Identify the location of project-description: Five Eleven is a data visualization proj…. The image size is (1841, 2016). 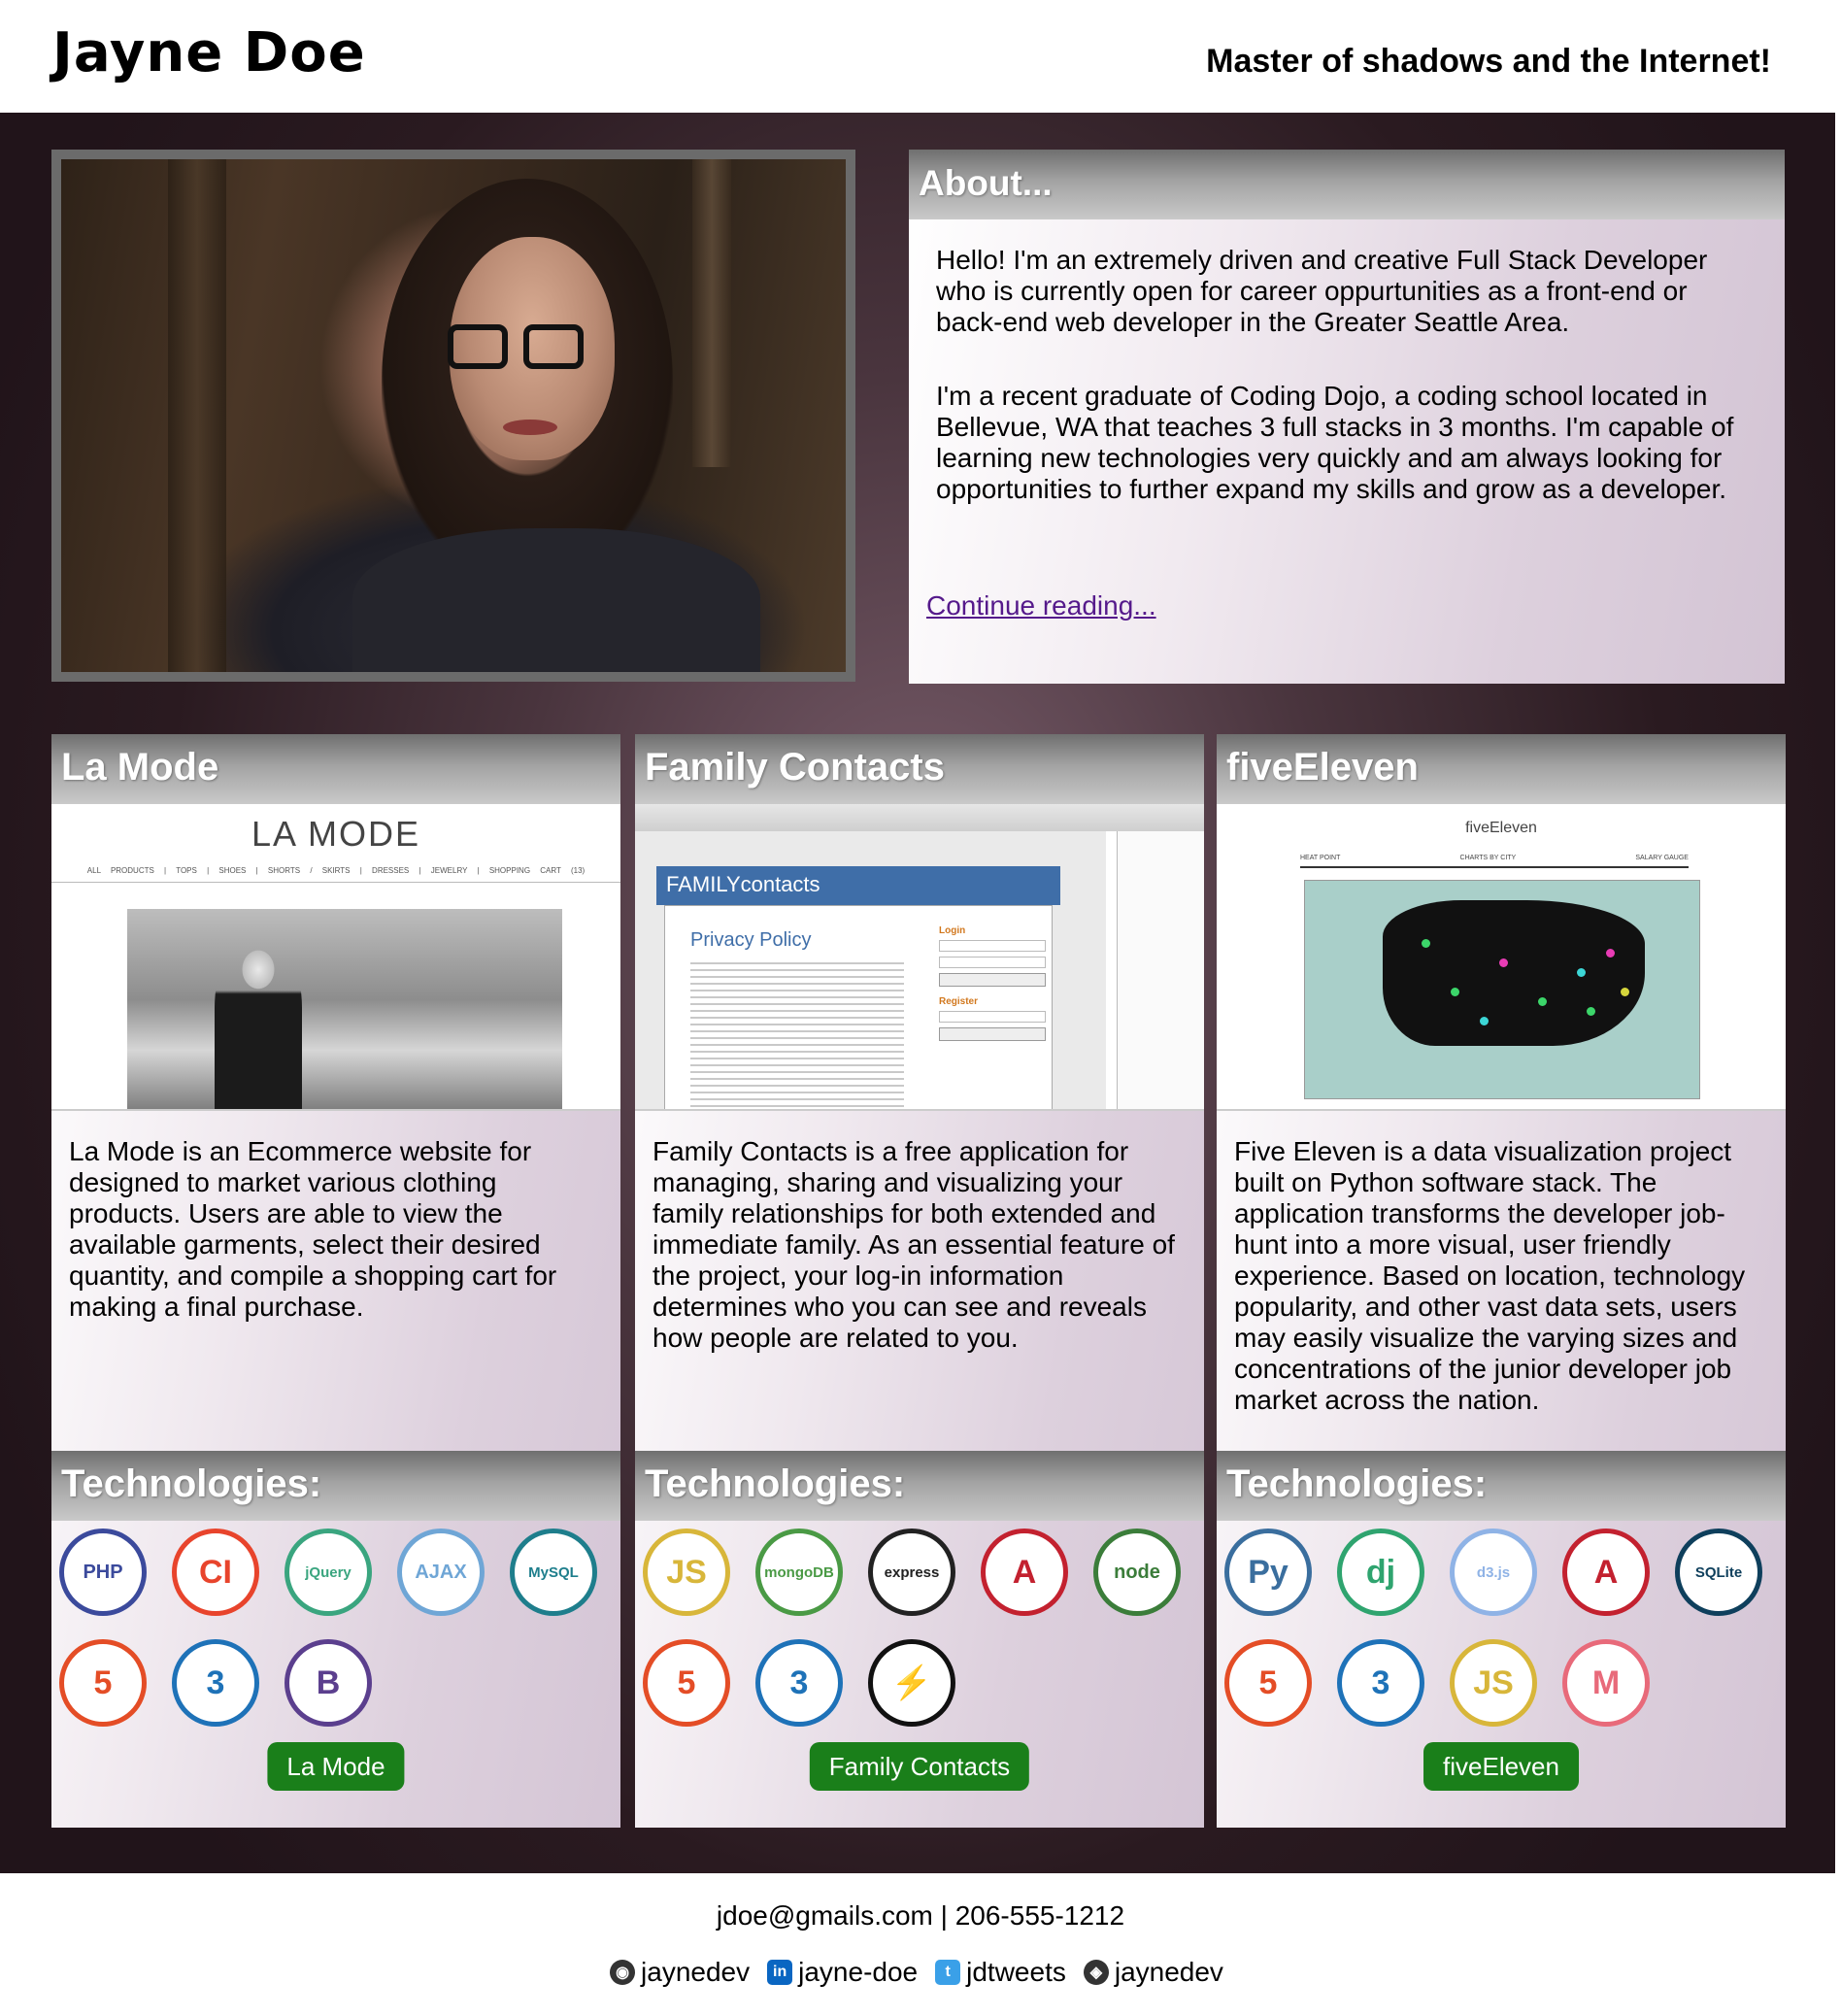
(1490, 1275).